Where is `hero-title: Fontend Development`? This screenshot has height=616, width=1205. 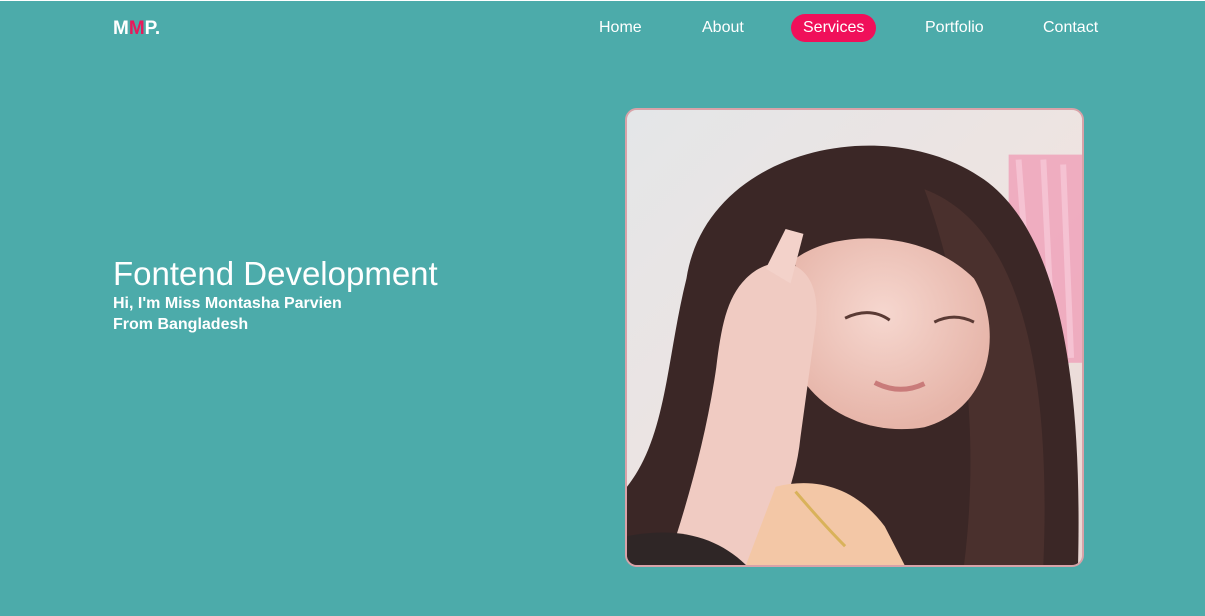
hero-title: Fontend Development is located at coordinates (275, 273).